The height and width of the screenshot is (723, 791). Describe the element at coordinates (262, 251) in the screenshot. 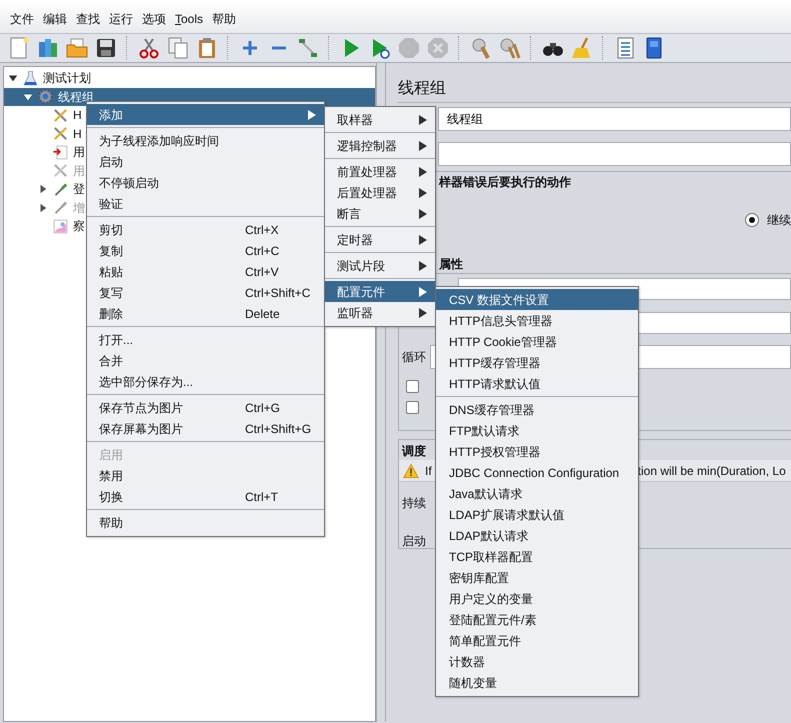

I see `shortcut-text: Ctrl+C` at that location.